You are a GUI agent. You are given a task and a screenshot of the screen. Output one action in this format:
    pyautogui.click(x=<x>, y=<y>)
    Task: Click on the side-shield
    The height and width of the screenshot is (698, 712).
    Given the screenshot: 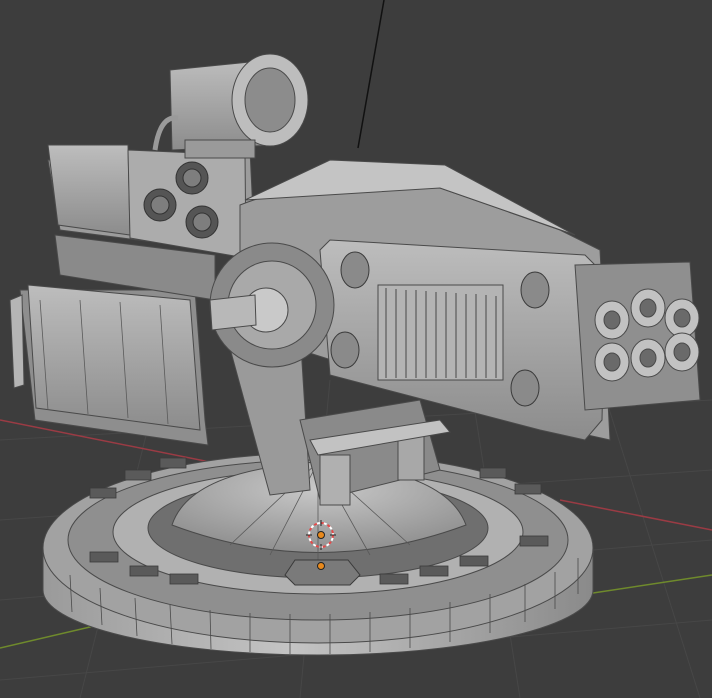 What is the action you would take?
    pyautogui.click(x=109, y=365)
    